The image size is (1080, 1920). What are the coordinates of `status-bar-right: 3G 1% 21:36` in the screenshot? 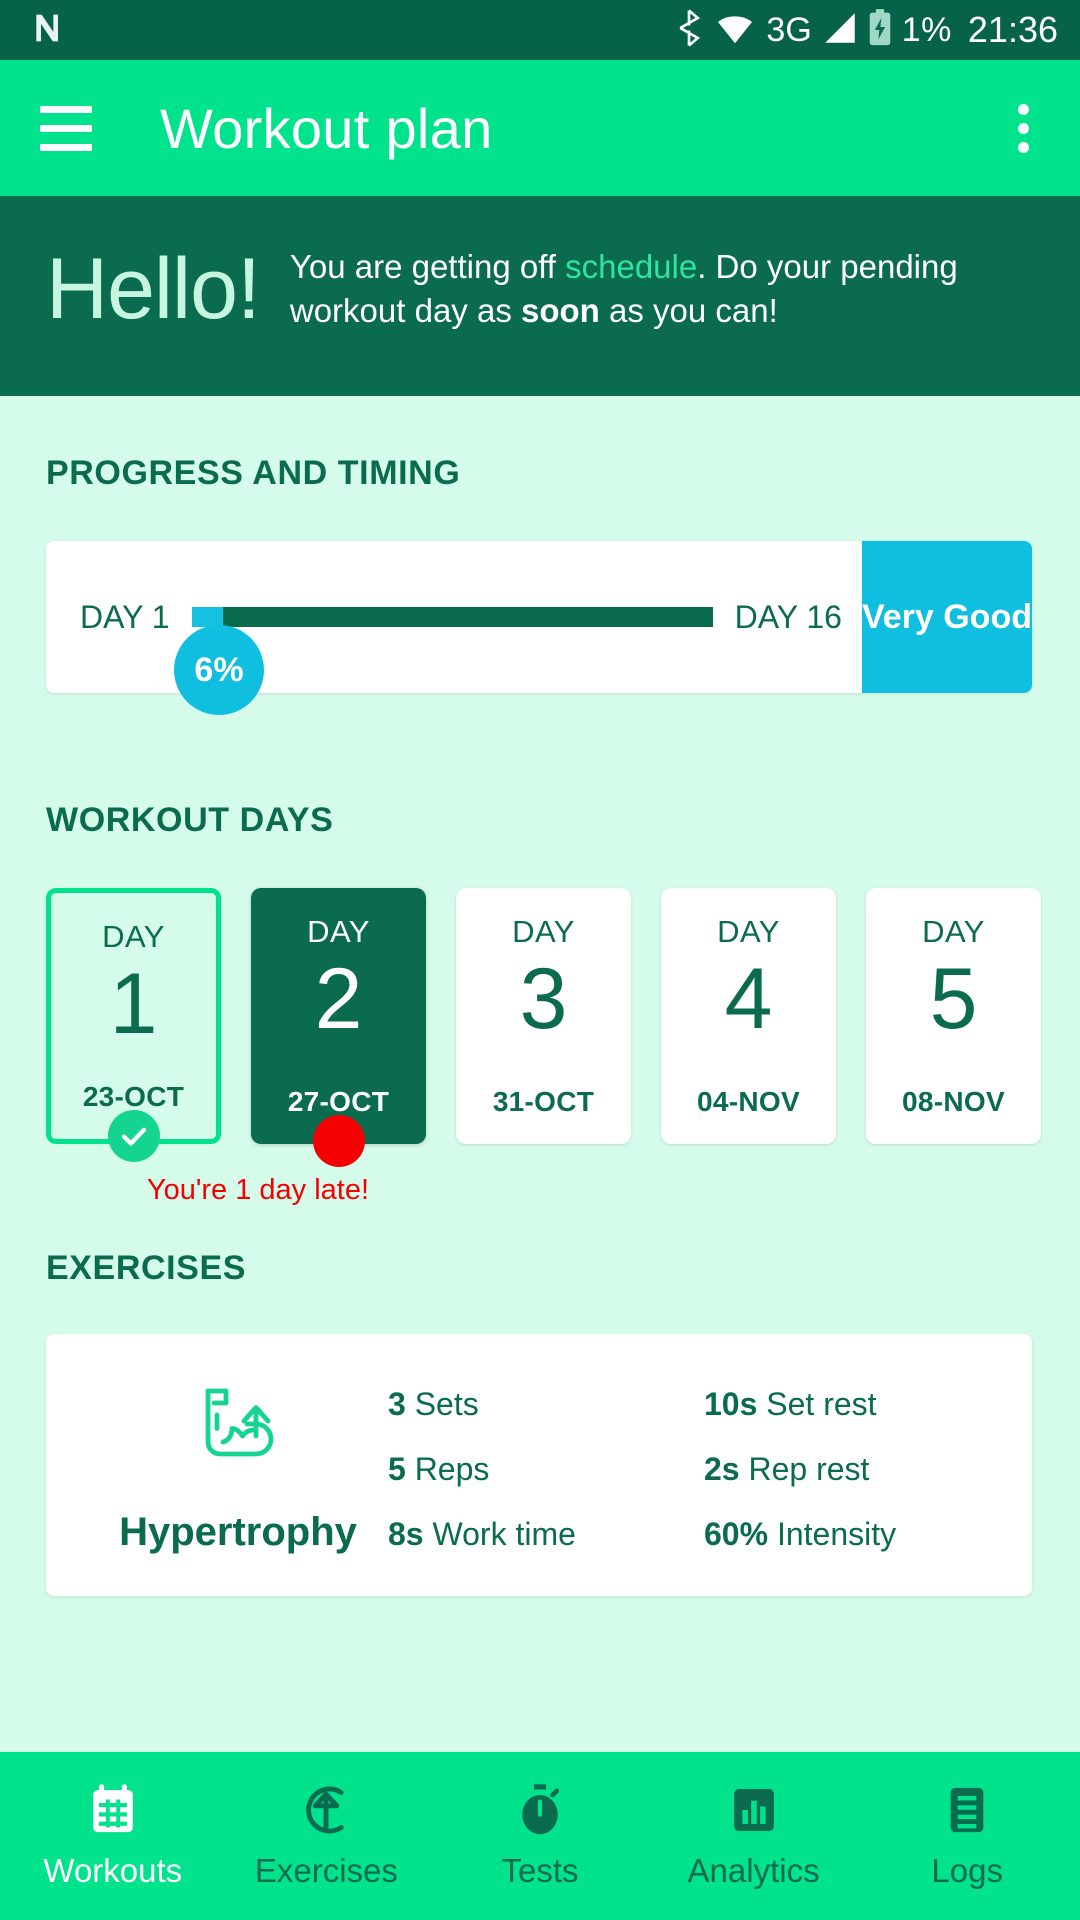 It's located at (866, 30).